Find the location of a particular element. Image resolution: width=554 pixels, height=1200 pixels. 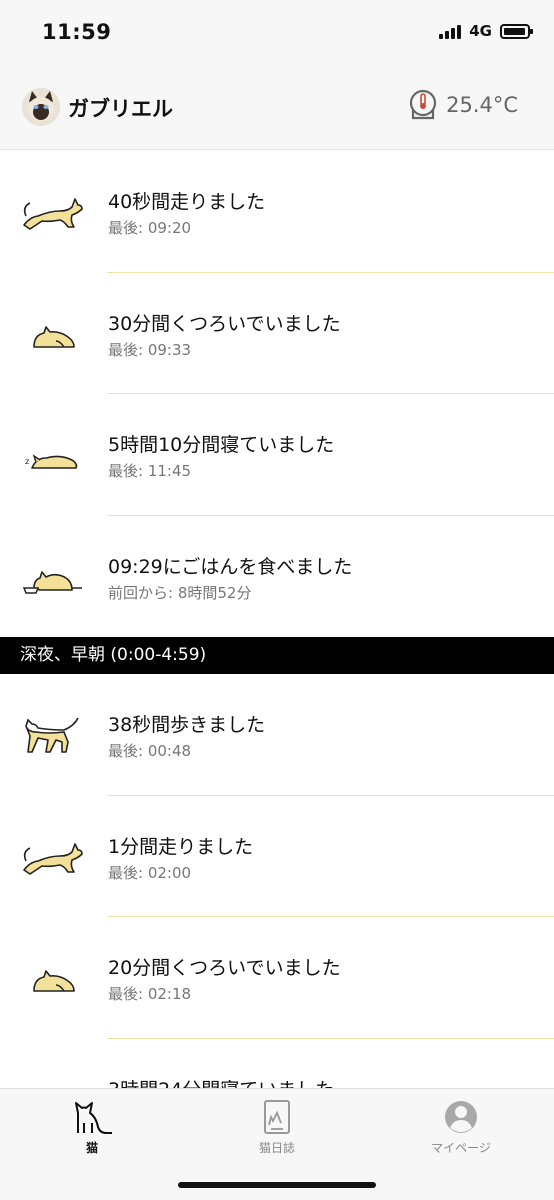

activity-last-time: 最後: 09:20 is located at coordinates (150, 228).